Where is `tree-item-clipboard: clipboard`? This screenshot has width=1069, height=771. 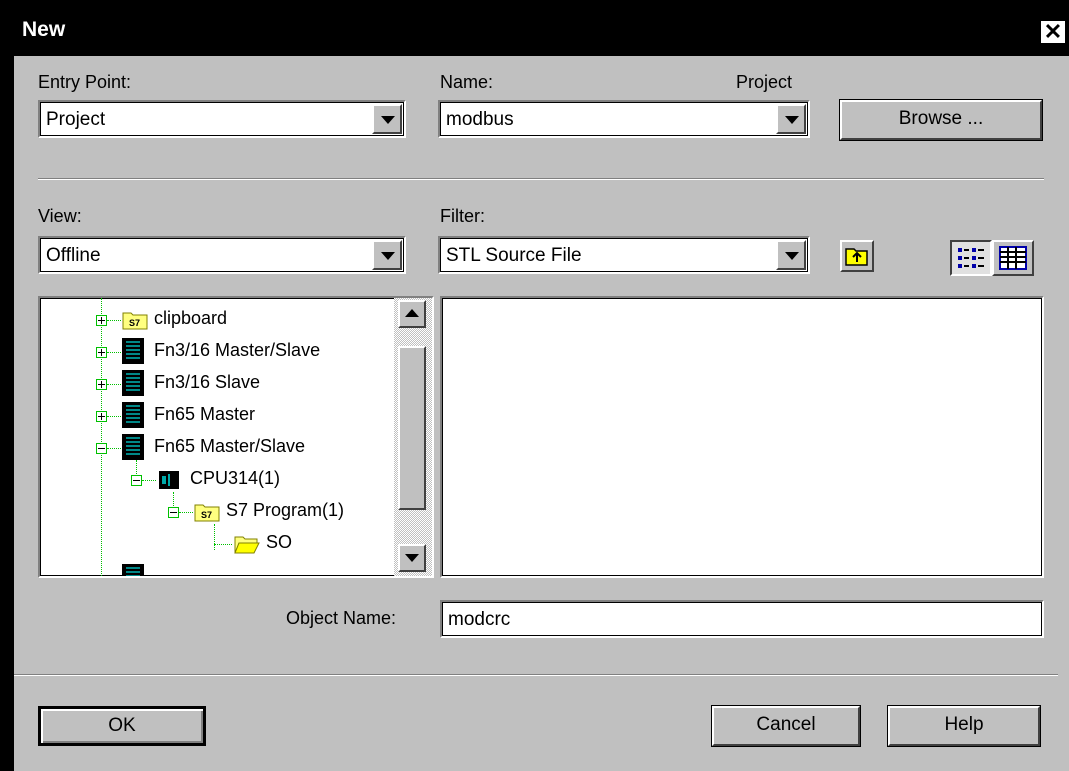
tree-item-clipboard: clipboard is located at coordinates (190, 321).